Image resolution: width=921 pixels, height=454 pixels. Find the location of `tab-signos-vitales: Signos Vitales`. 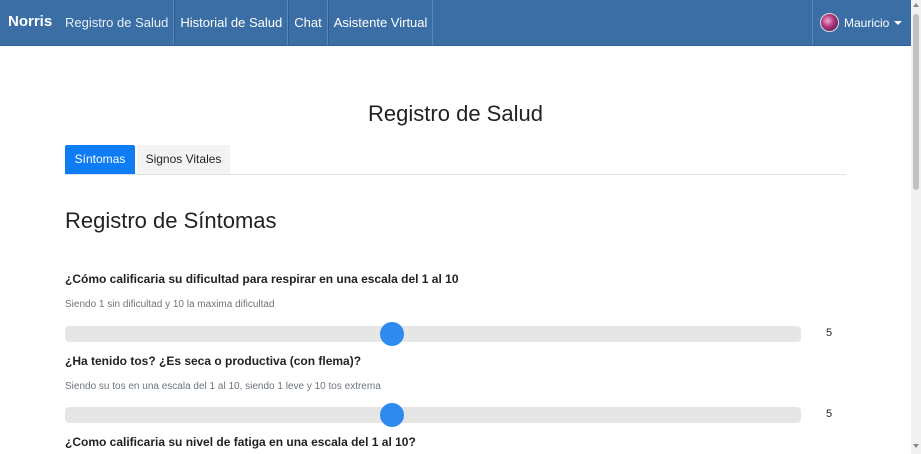

tab-signos-vitales: Signos Vitales is located at coordinates (183, 159).